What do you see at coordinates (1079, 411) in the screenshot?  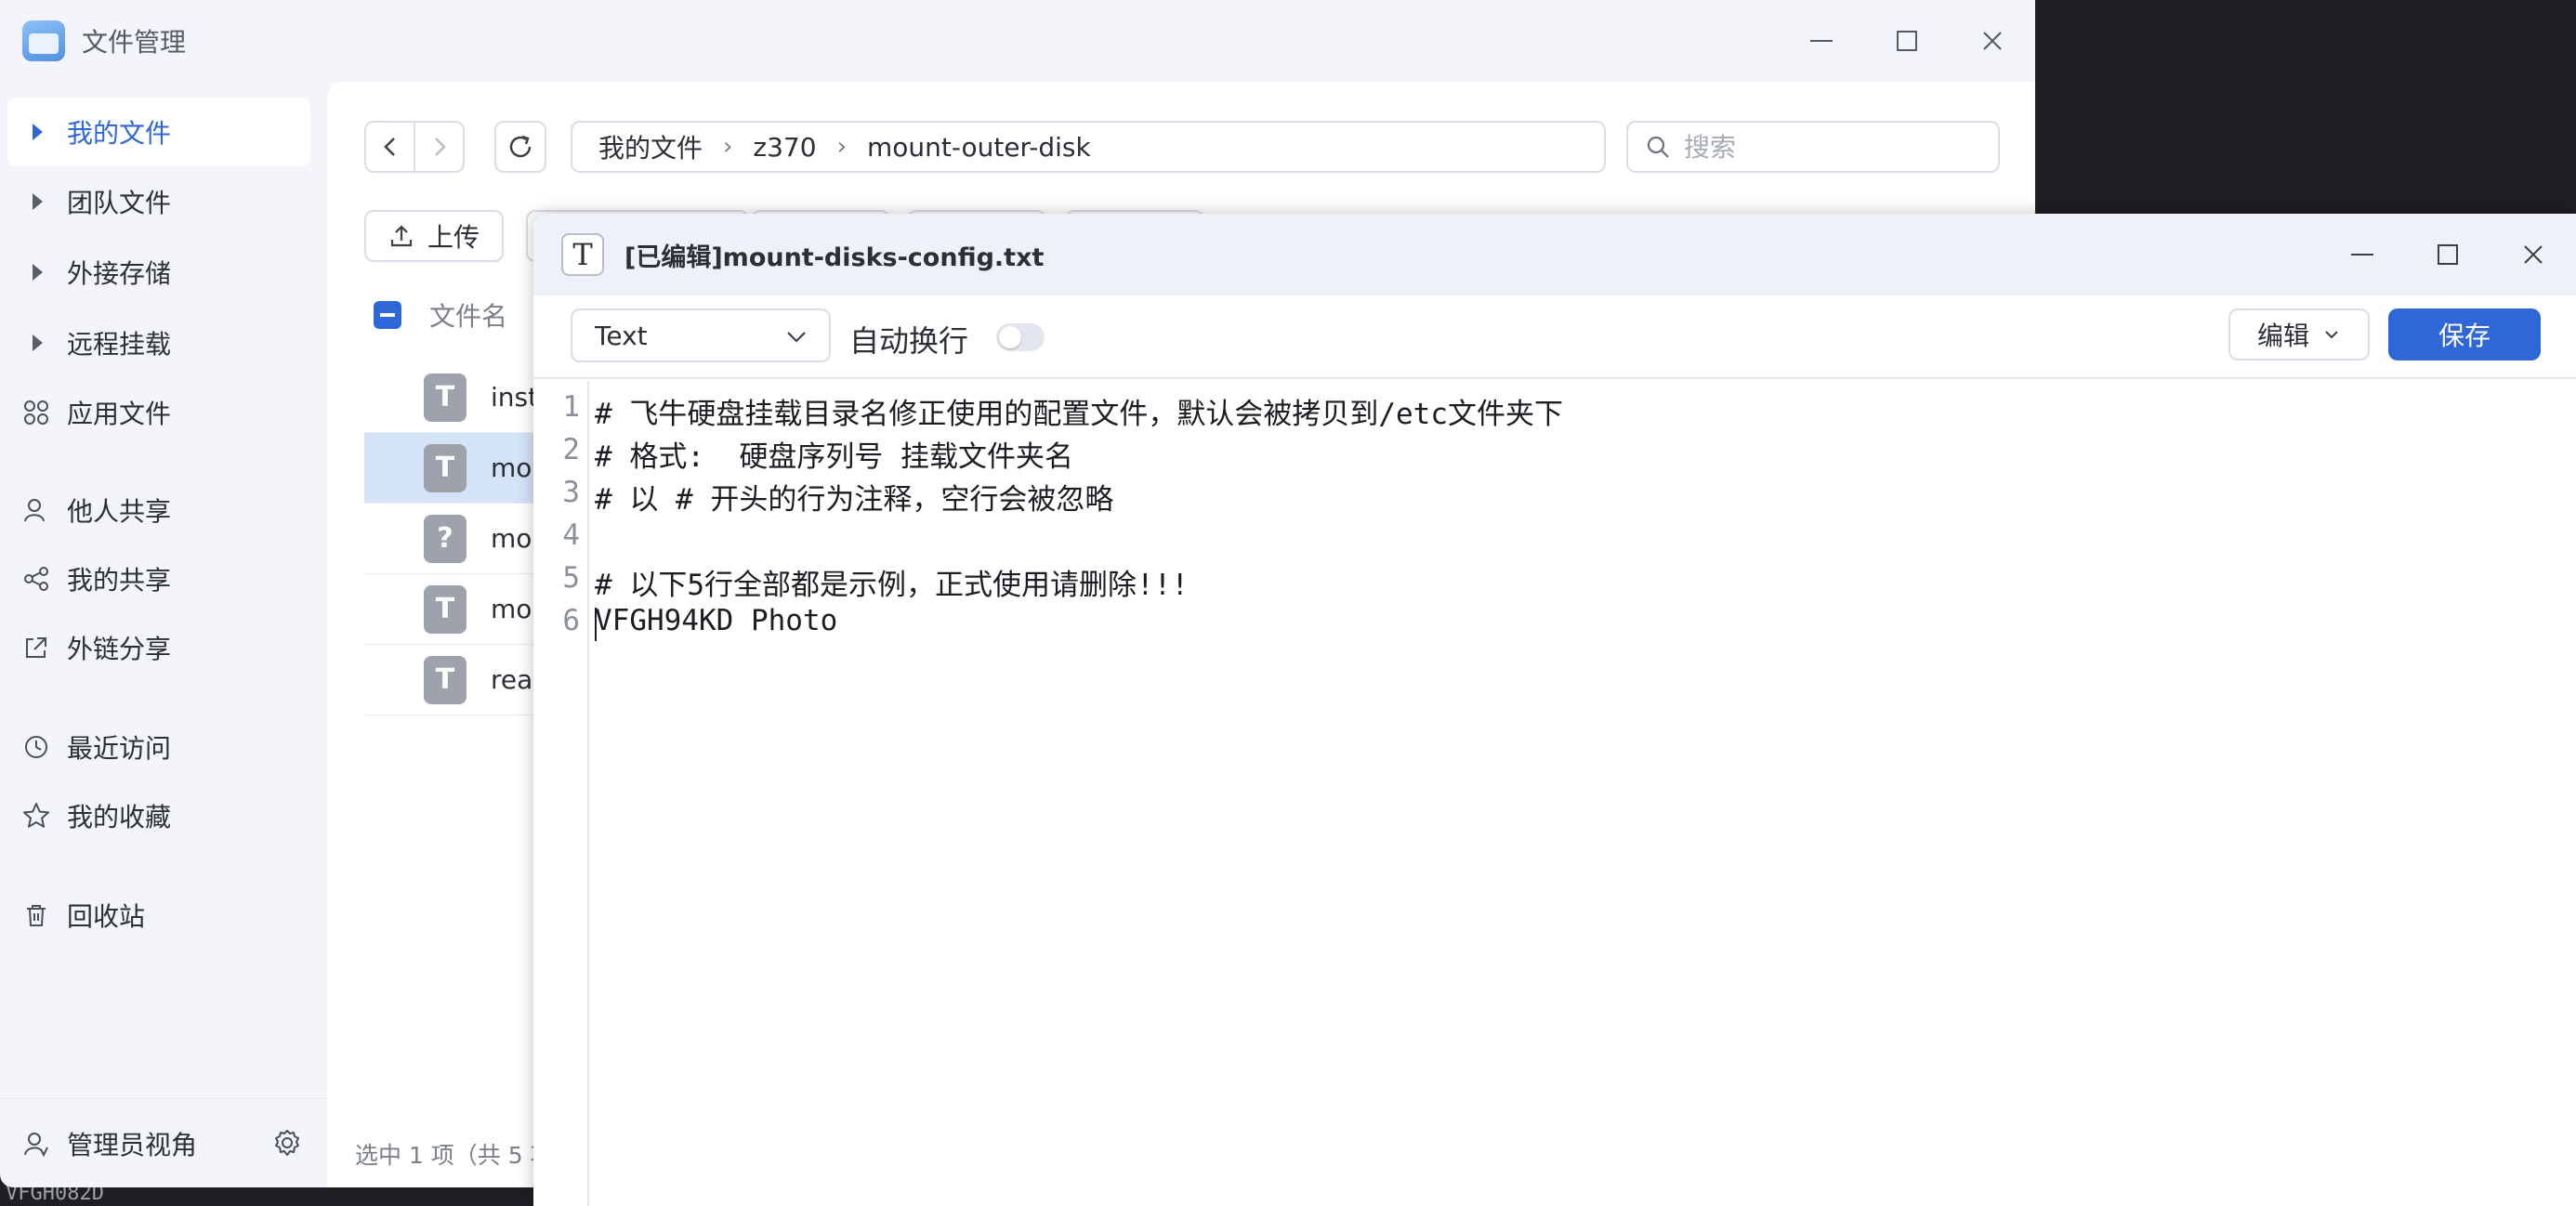 I see `code-line: # 飞牛硬盘挂载目录名修正使用的配置文件，默认会被拷贝到/etc文件夹下` at bounding box center [1079, 411].